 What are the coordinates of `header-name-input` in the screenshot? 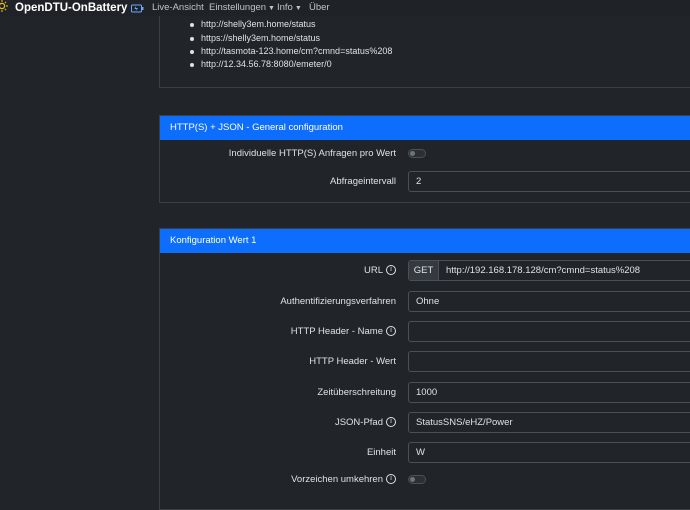 It's located at (549, 331).